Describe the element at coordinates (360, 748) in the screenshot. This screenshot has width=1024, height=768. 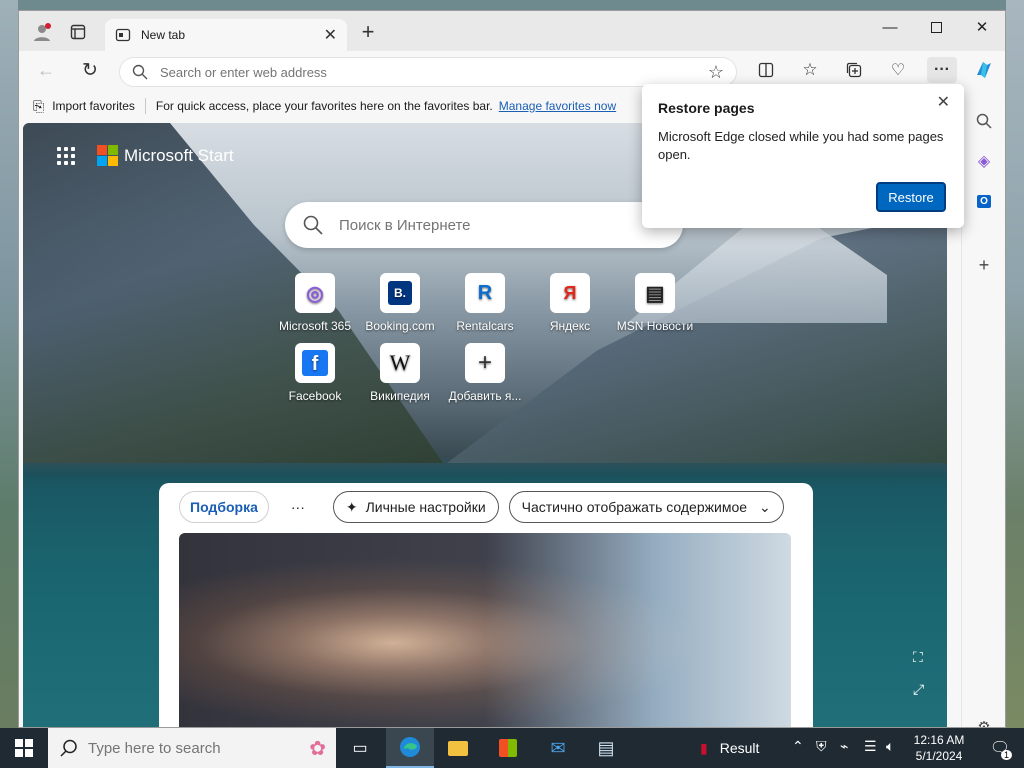
I see `task-view-button: ▭` at that location.